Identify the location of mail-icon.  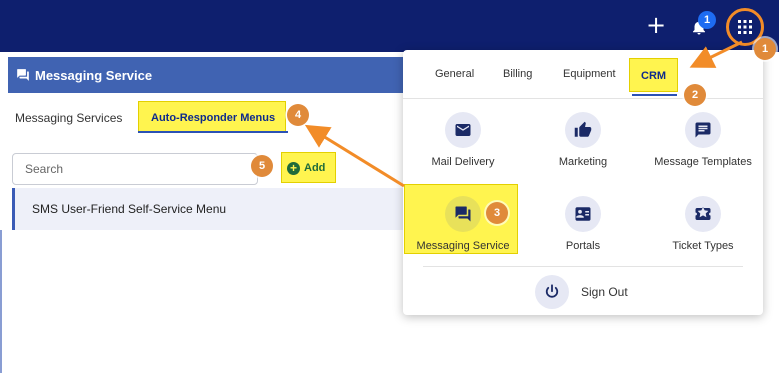
(463, 130).